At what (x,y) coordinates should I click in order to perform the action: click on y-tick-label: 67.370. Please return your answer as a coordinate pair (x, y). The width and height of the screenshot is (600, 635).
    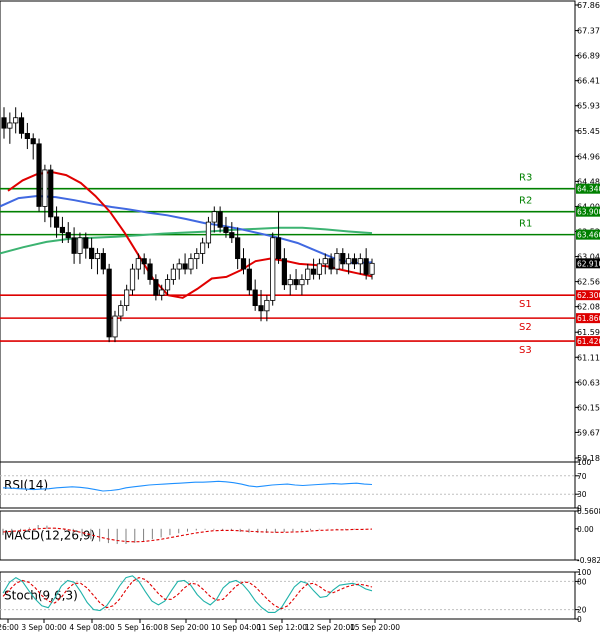
    Looking at the image, I should click on (588, 31).